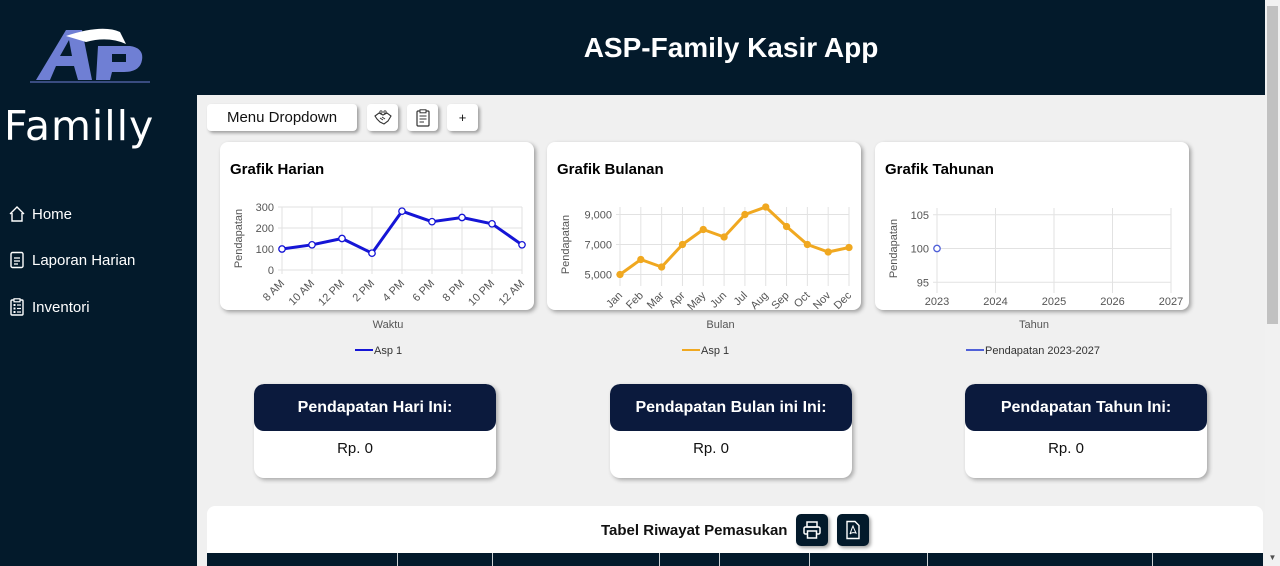  Describe the element at coordinates (388, 325) in the screenshot. I see `x-axis-label: Waktu` at that location.